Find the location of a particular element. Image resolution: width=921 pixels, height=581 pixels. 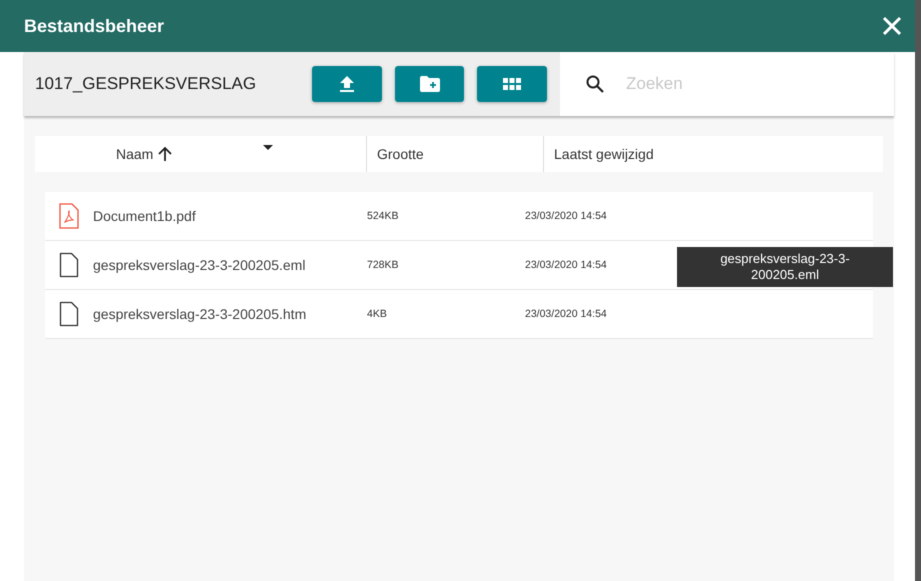

file-size: 524KB is located at coordinates (383, 216).